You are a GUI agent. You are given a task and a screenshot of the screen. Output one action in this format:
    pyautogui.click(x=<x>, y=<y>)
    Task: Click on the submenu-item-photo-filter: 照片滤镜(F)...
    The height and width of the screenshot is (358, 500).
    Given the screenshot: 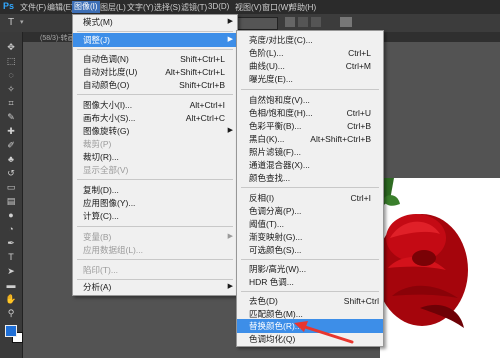 What is the action you would take?
    pyautogui.click(x=310, y=152)
    